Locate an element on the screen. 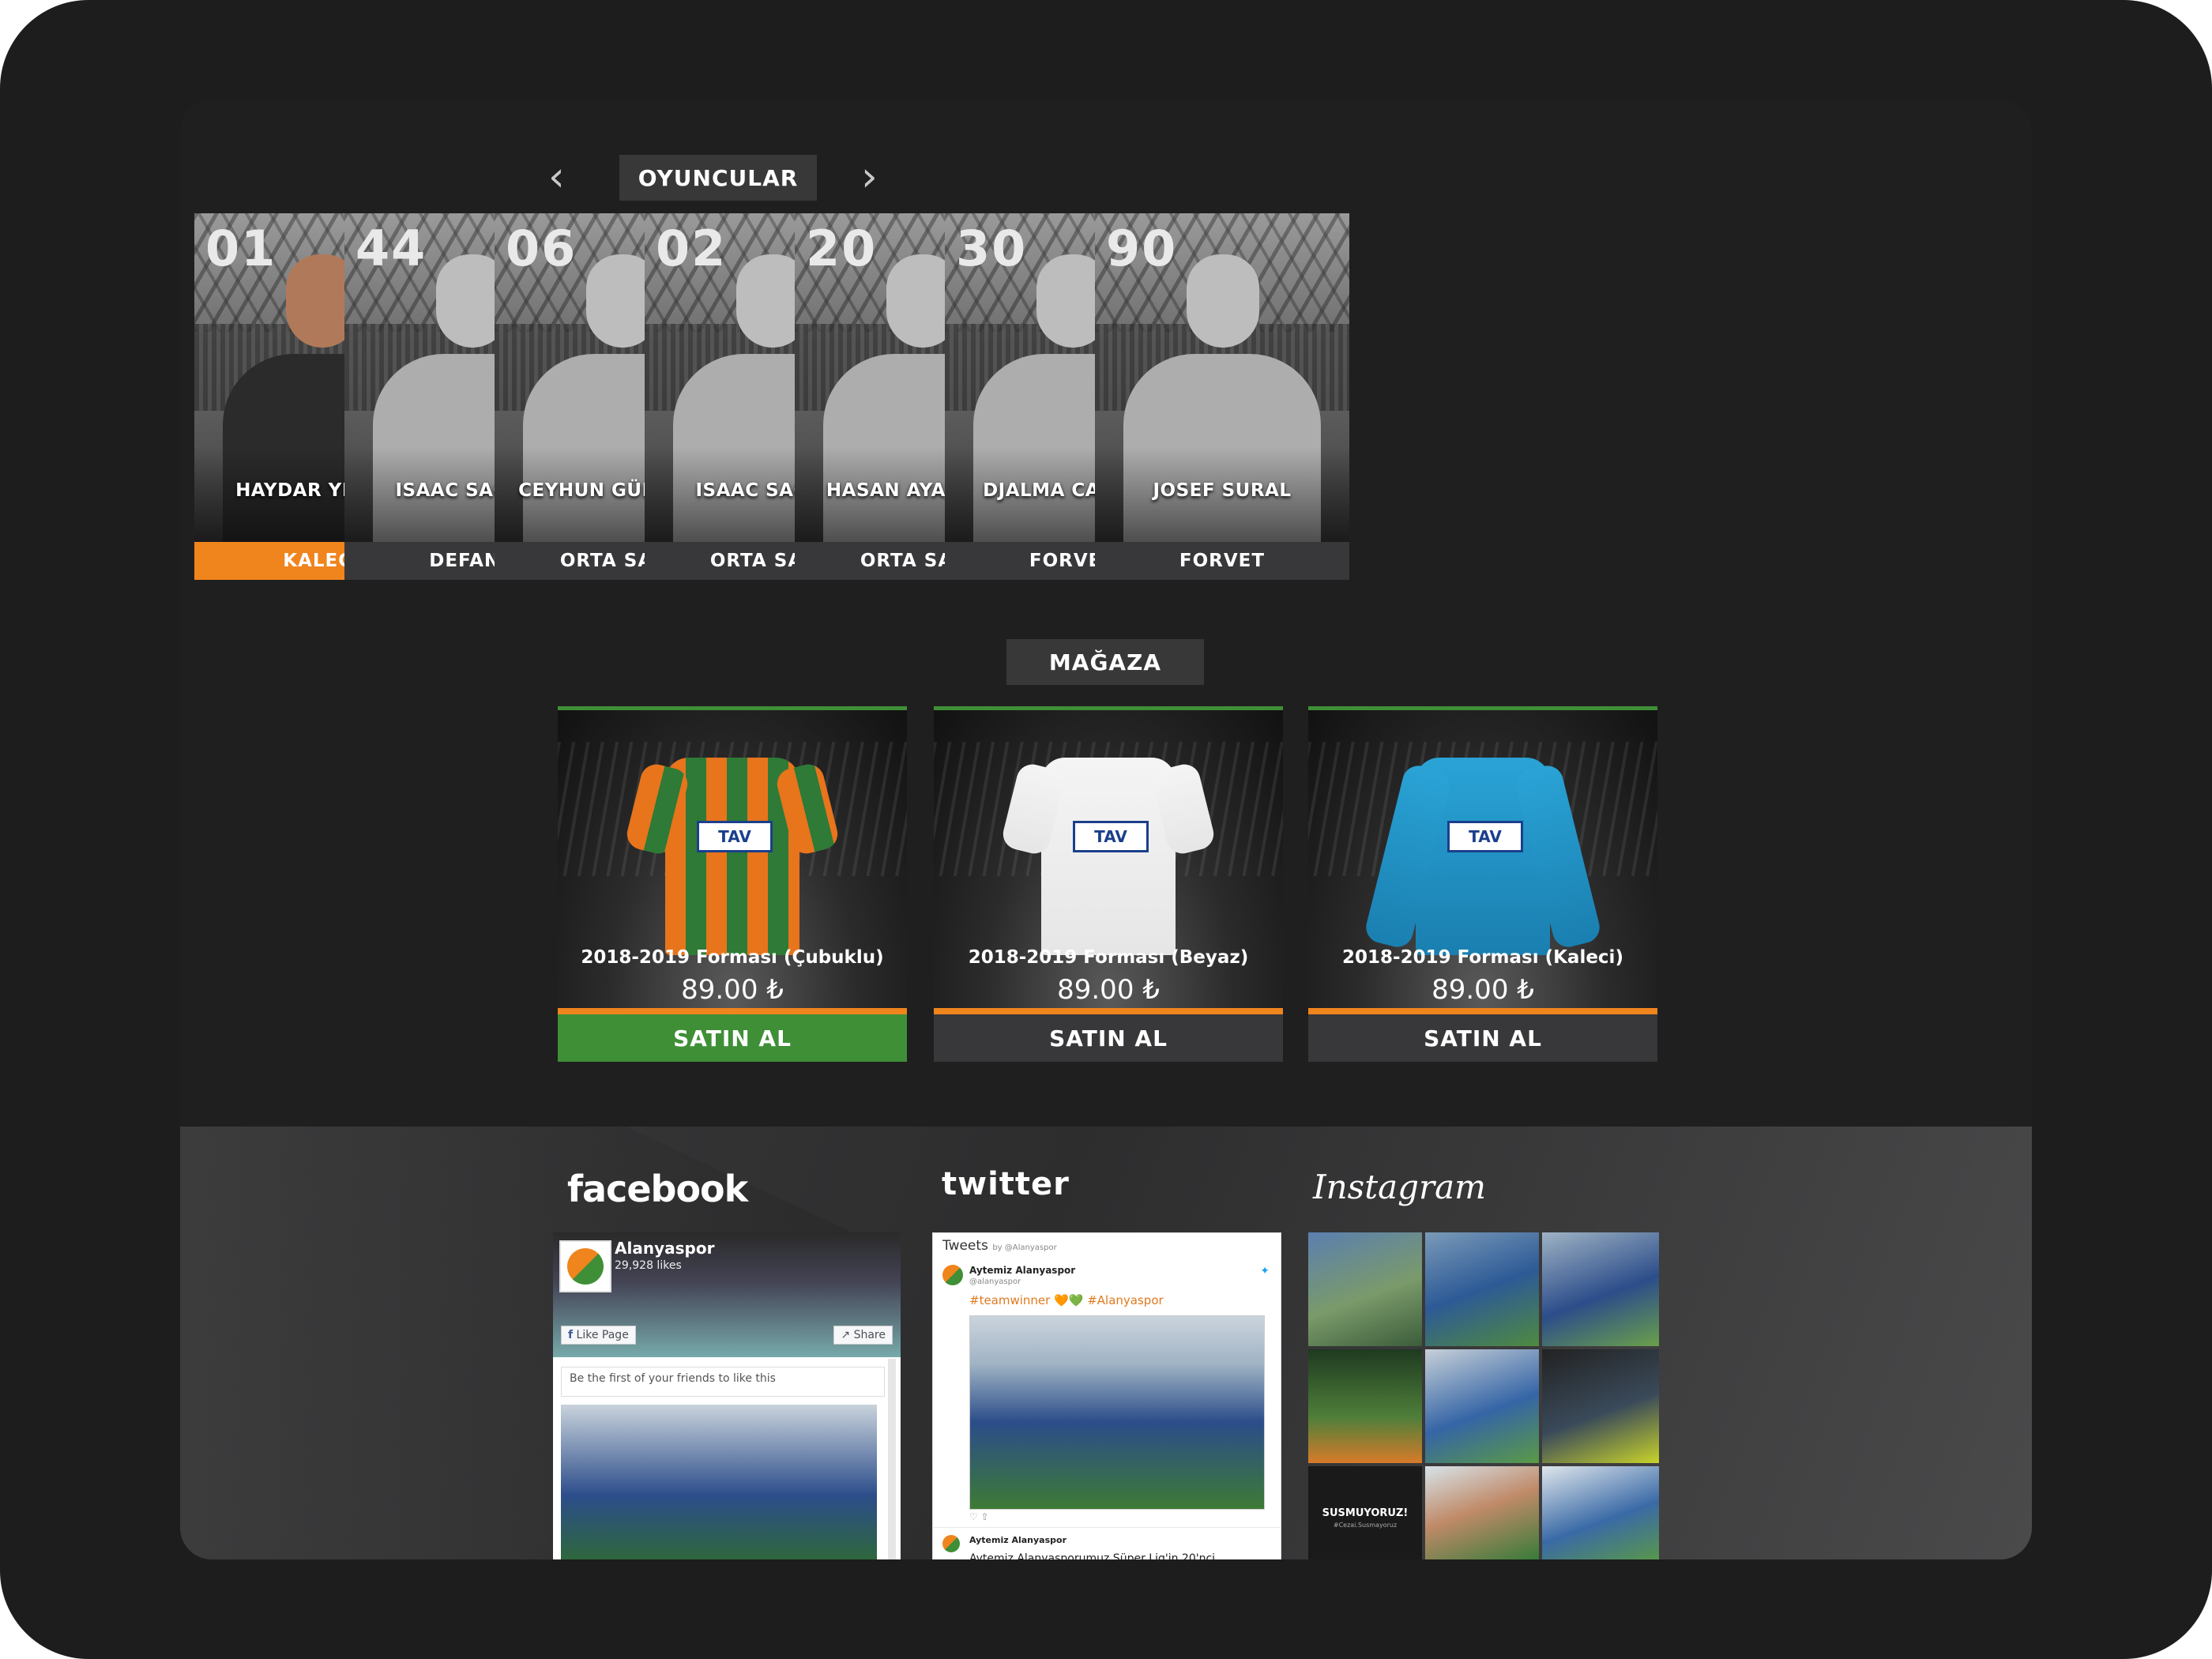  facebook-like-button: f Like Page is located at coordinates (599, 1336).